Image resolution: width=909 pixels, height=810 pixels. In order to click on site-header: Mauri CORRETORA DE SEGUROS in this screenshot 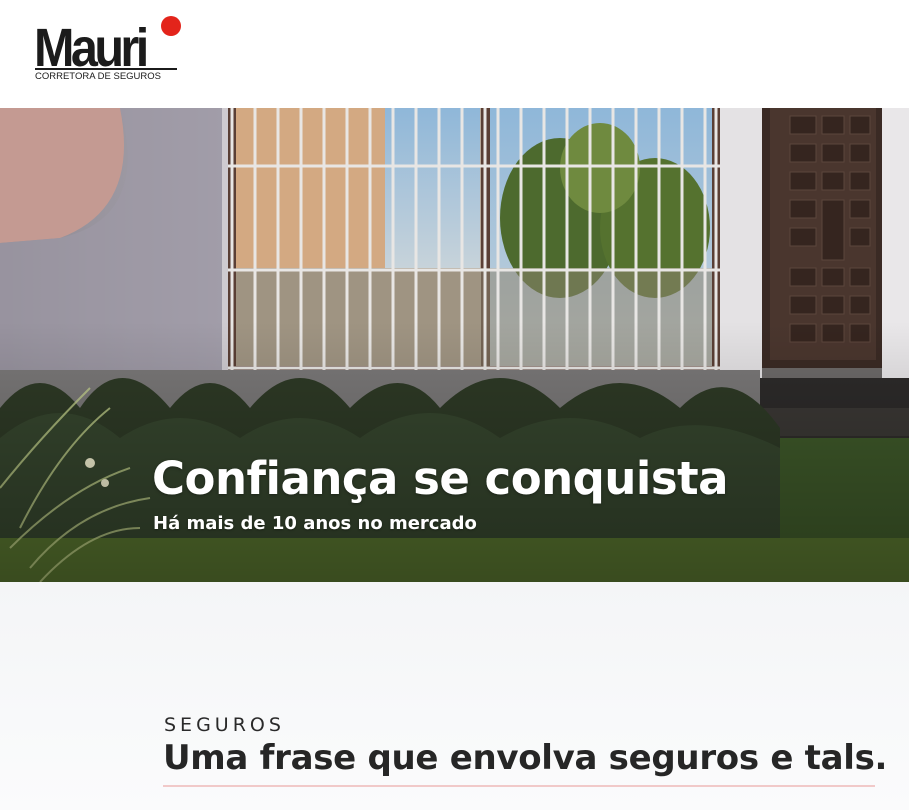, I will do `click(454, 54)`.